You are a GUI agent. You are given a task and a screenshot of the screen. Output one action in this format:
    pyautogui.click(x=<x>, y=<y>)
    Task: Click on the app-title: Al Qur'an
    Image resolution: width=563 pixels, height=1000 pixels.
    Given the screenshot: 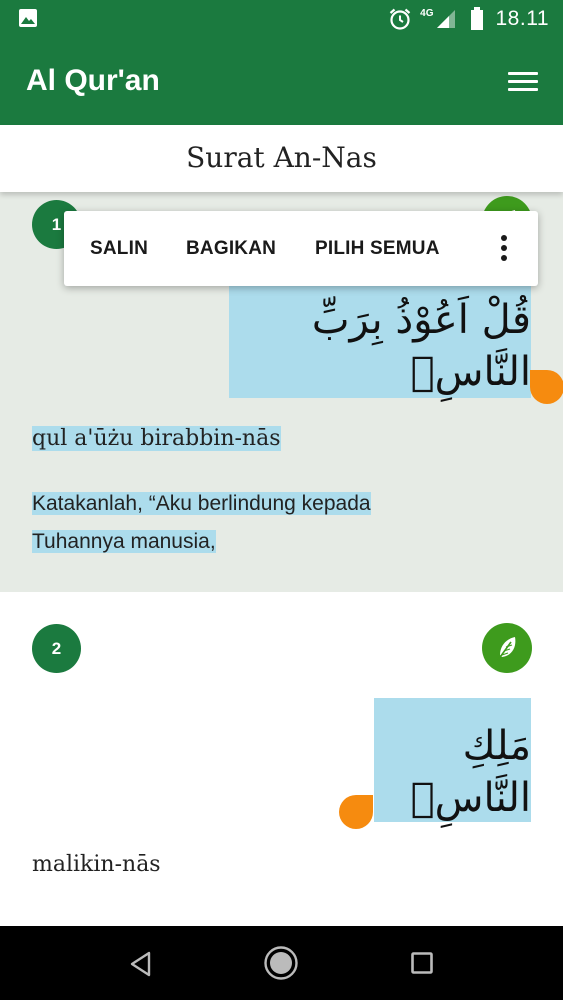 What is the action you would take?
    pyautogui.click(x=93, y=80)
    